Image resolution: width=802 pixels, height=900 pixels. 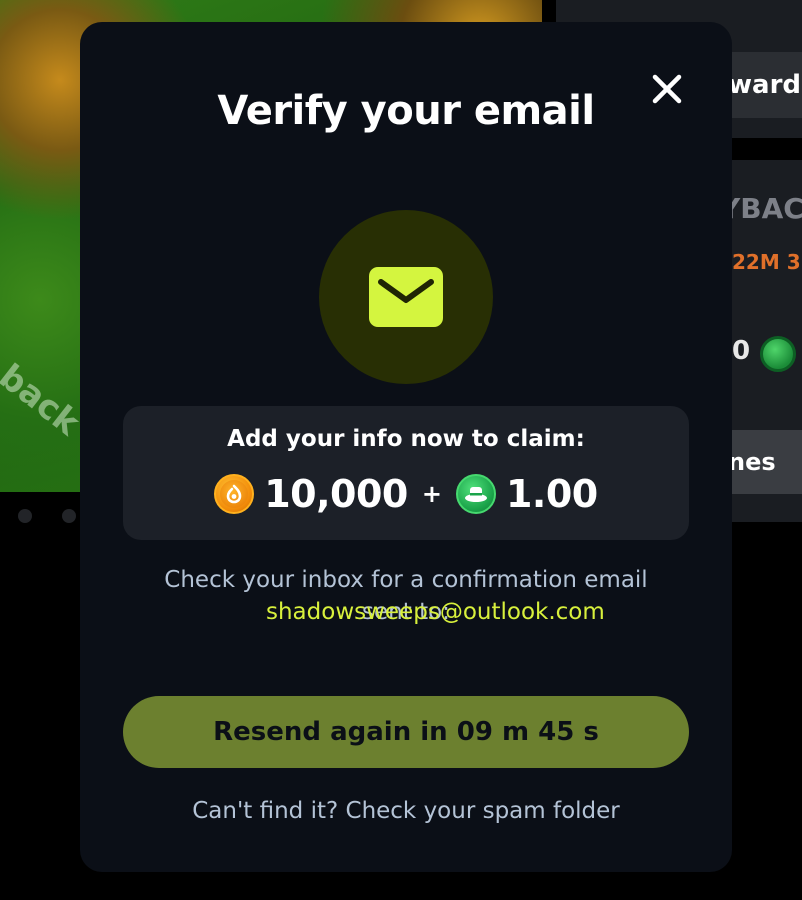 I want to click on green-coin-amount: 1.00, so click(x=551, y=494).